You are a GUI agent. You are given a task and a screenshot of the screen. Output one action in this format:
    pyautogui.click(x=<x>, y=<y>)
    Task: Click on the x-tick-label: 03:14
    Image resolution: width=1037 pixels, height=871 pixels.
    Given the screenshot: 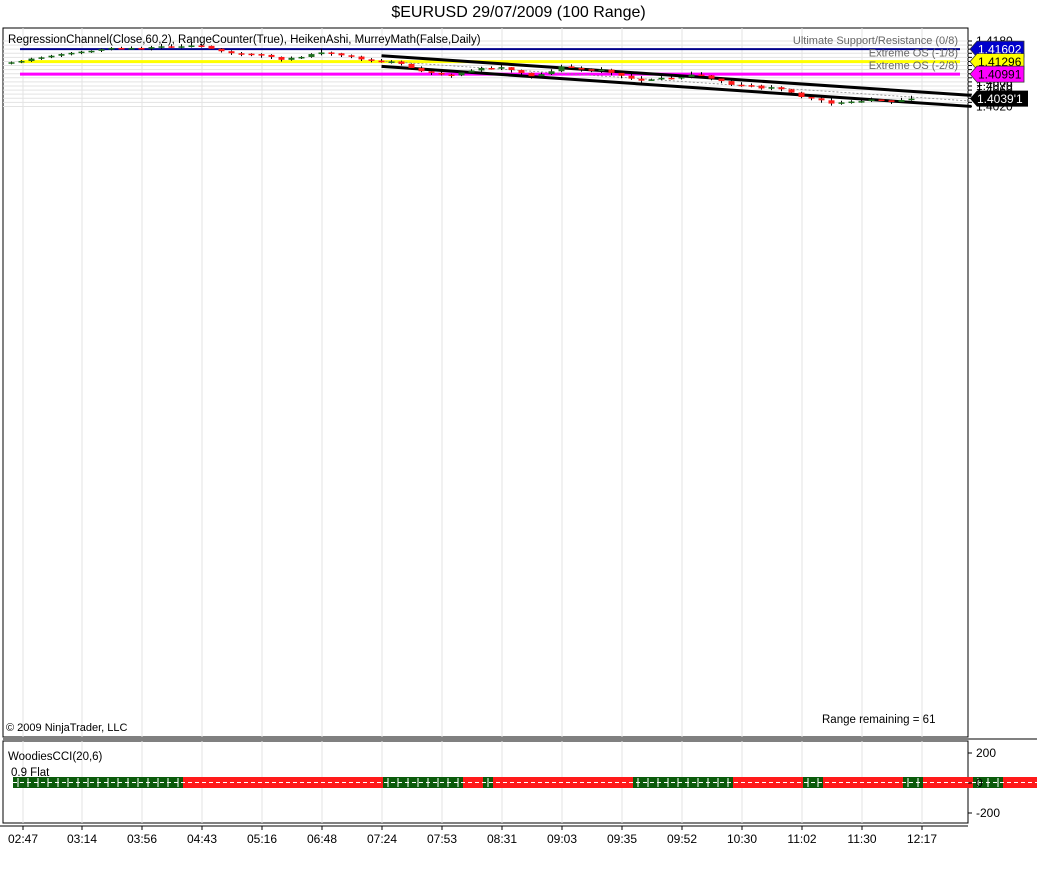 What is the action you would take?
    pyautogui.click(x=82, y=839)
    